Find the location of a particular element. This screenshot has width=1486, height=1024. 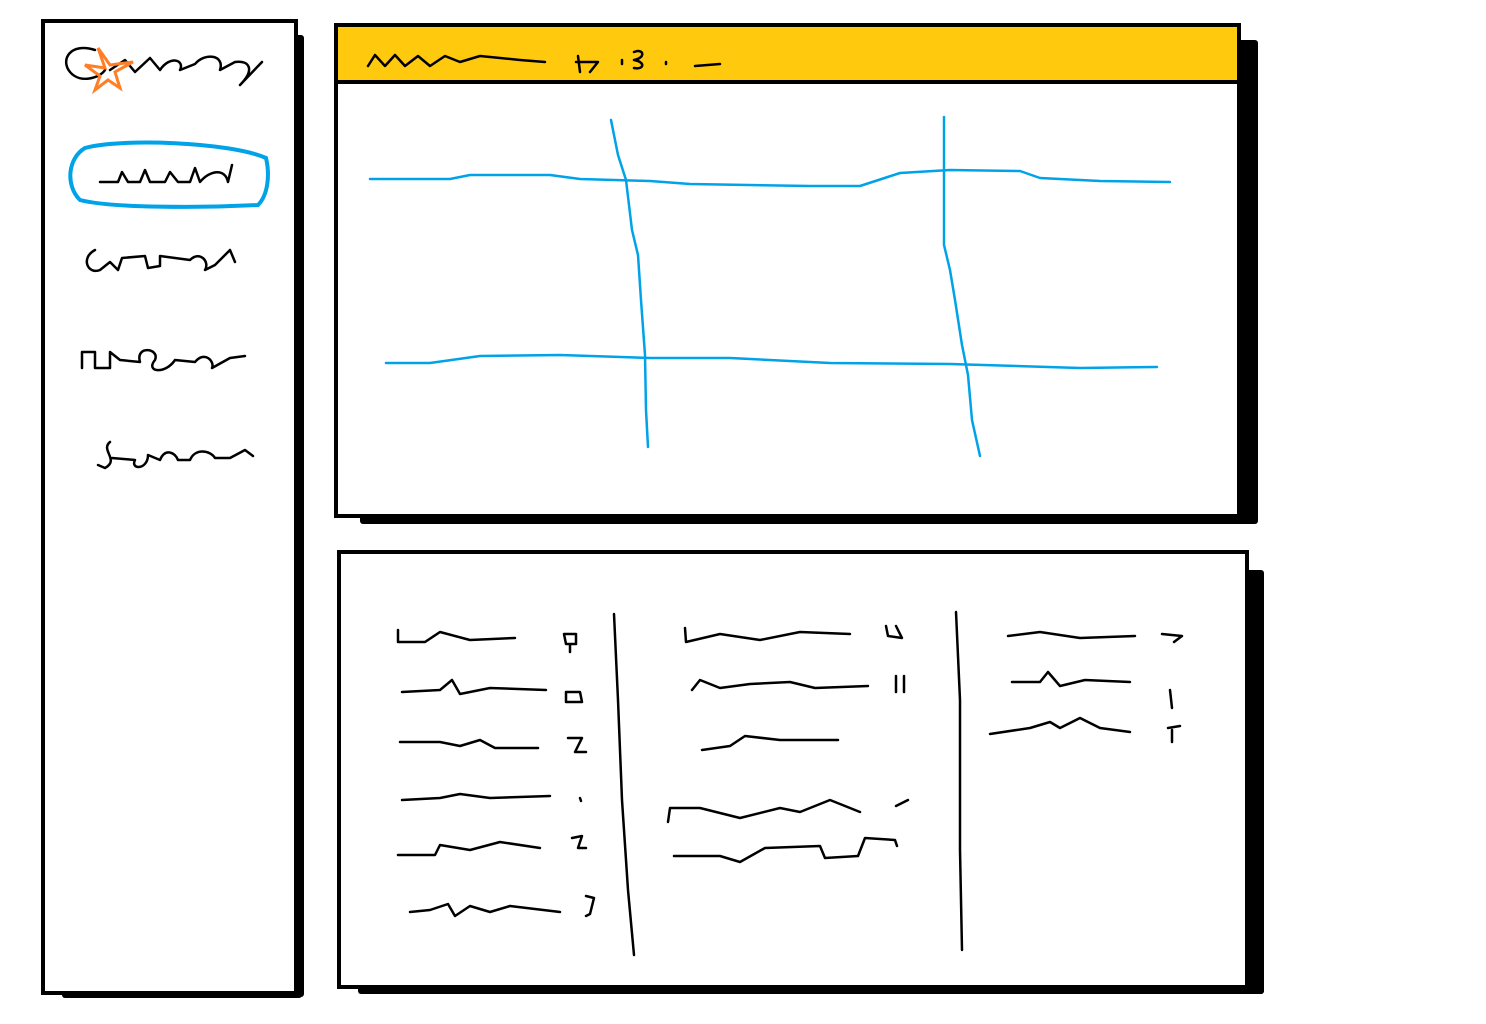

app-logo is located at coordinates (164, 70).